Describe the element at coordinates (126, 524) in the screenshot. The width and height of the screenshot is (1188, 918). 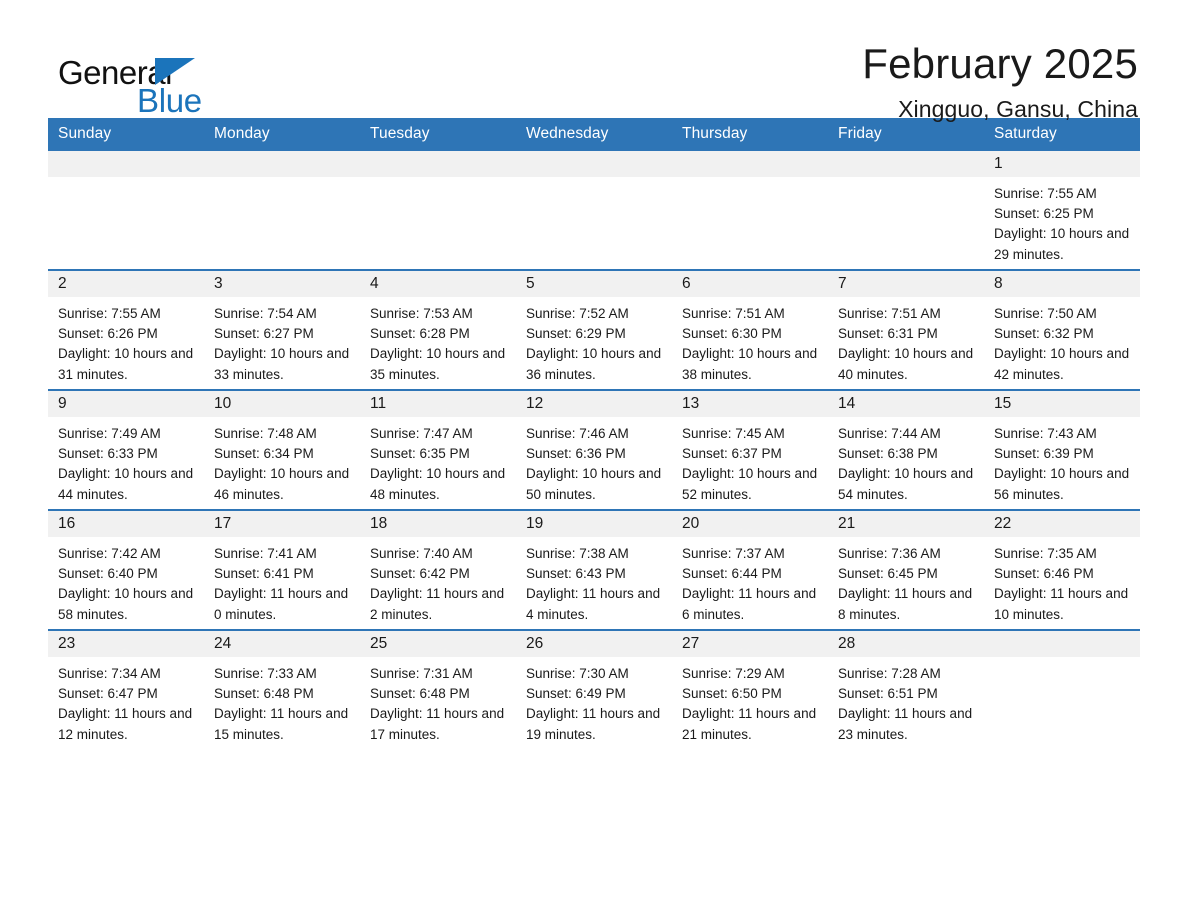
I see `day-number: 16` at that location.